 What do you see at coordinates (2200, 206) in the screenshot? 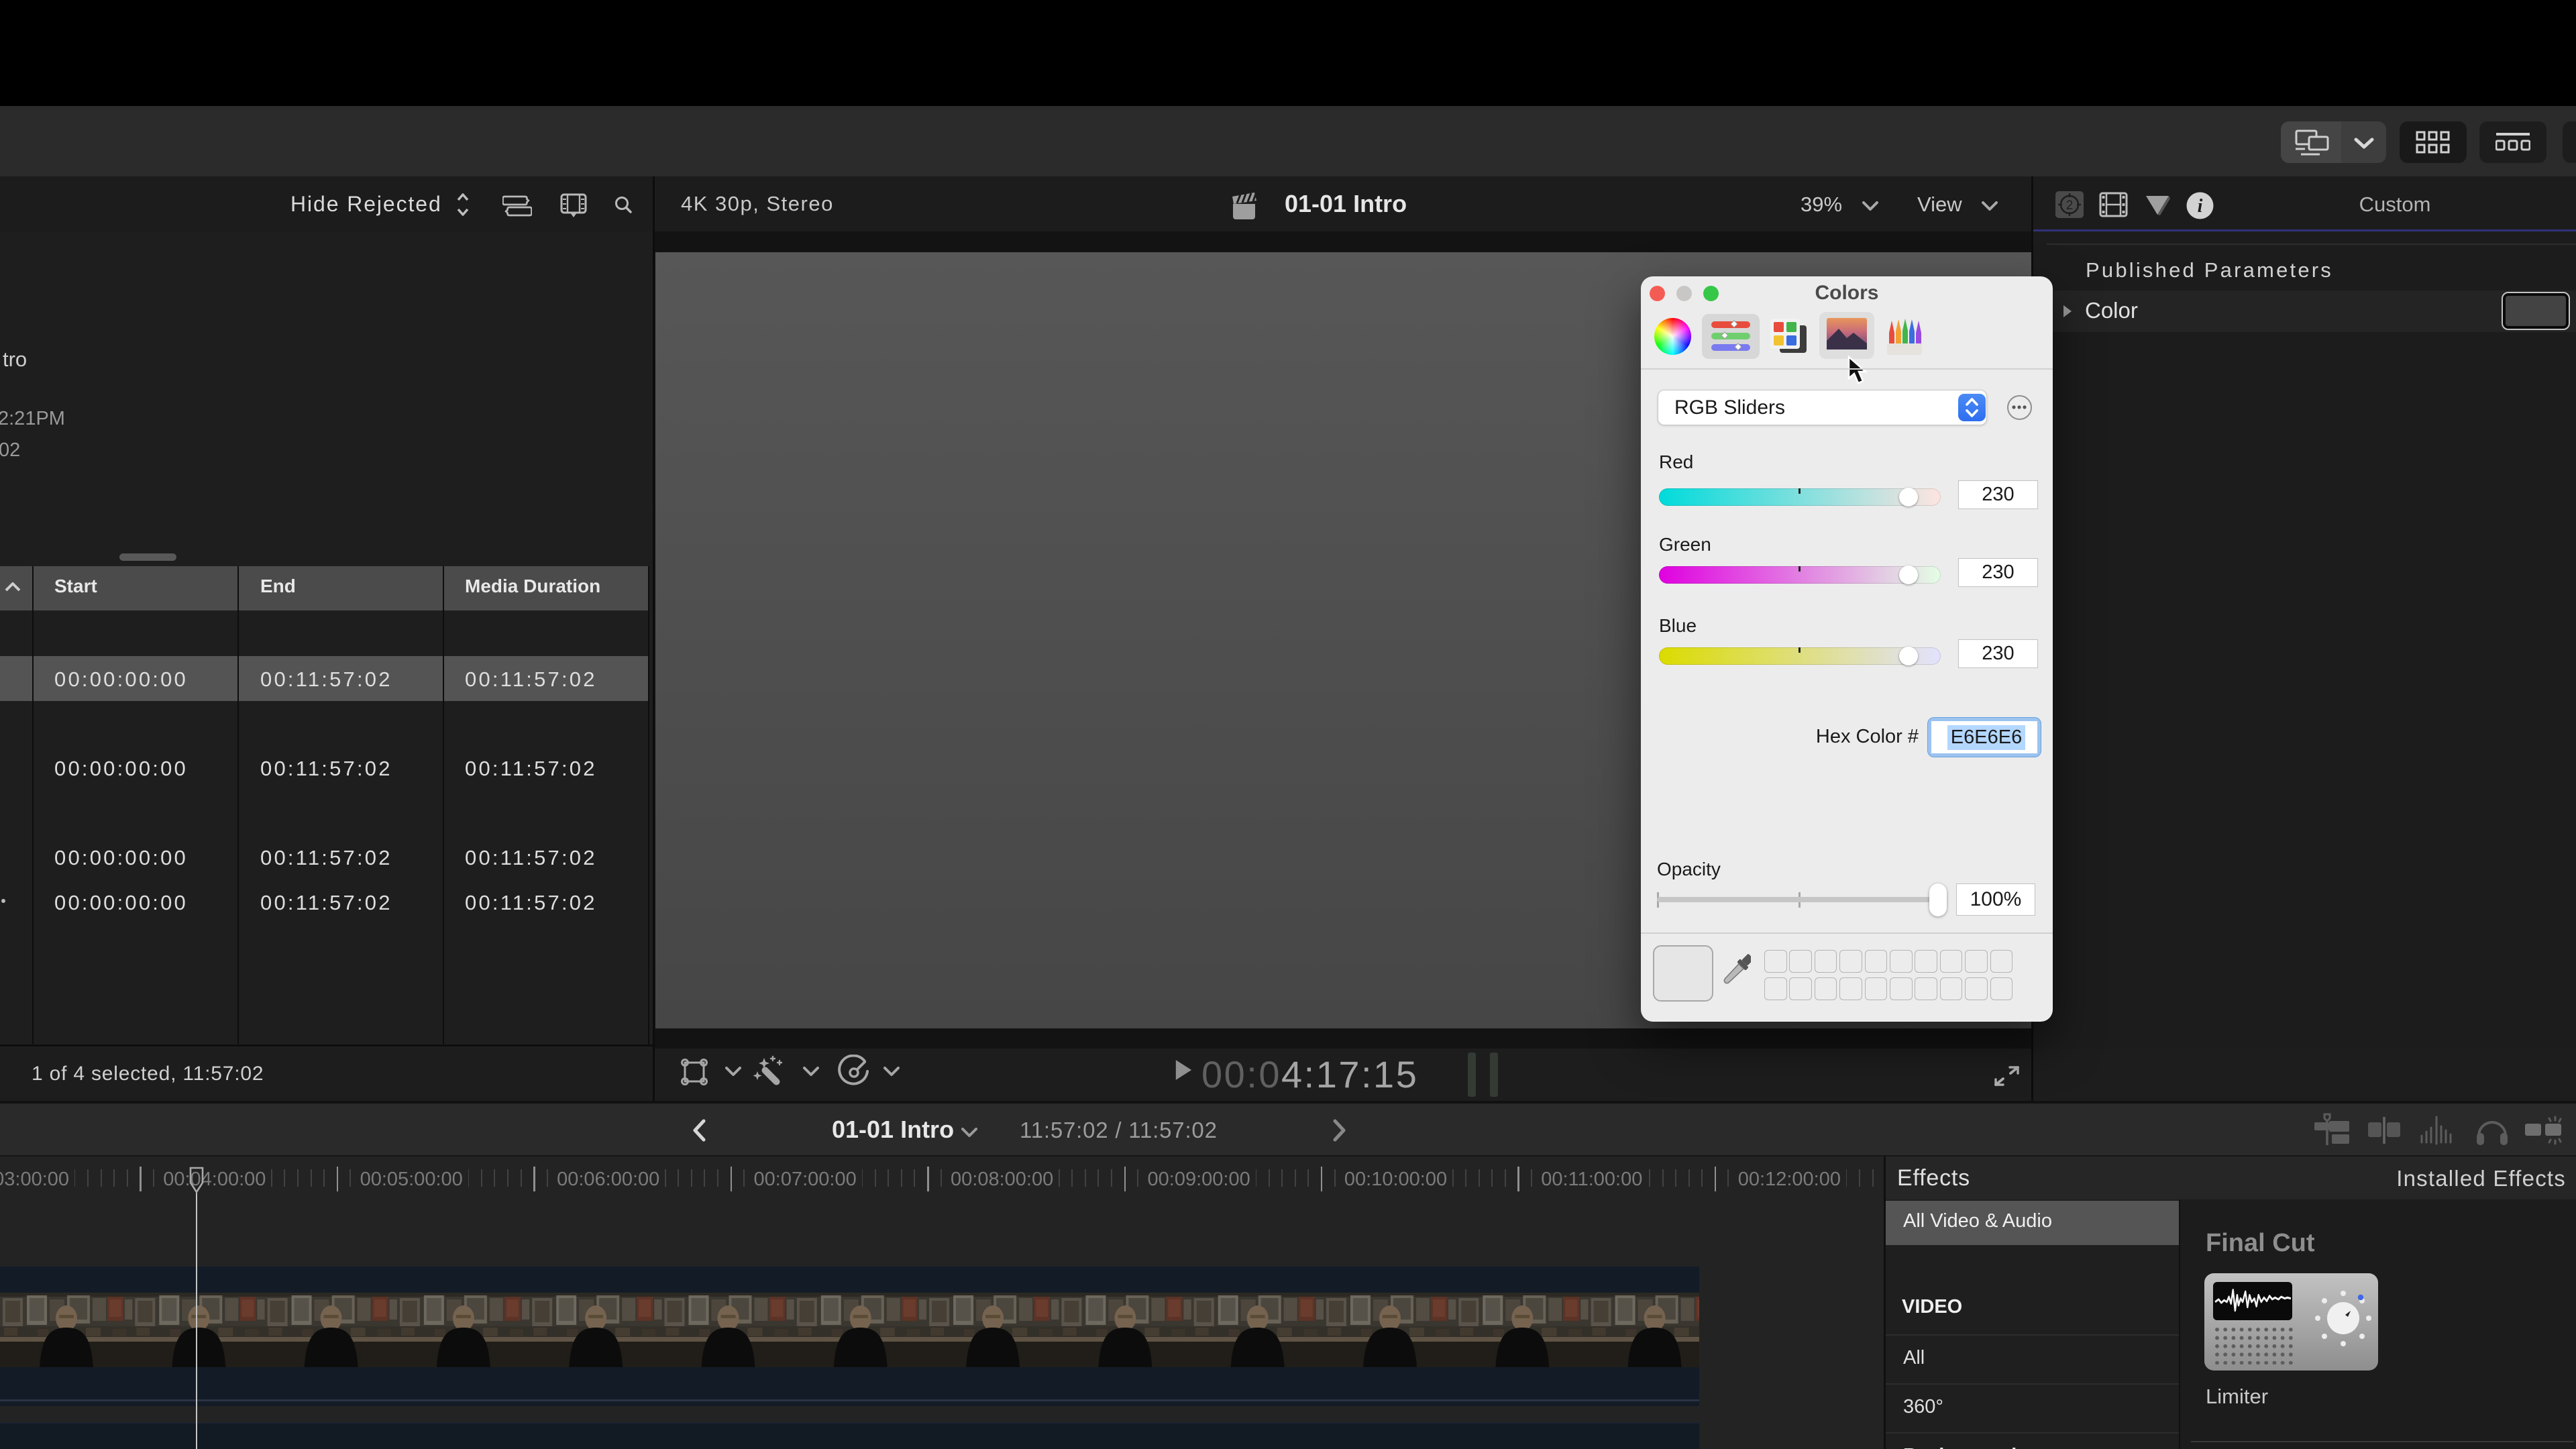
I see `svg-text: i` at bounding box center [2200, 206].